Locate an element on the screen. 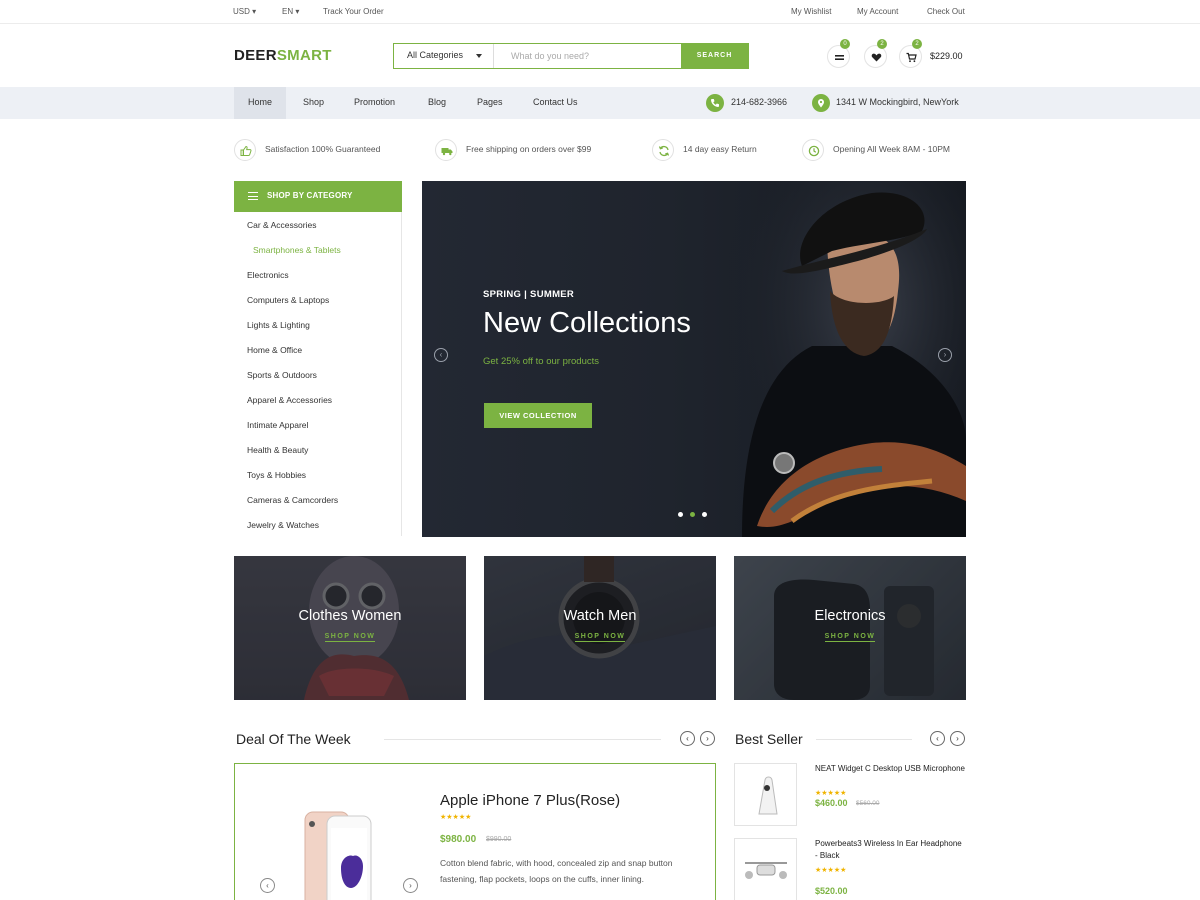  feature-label: Opening All Week 8AM - 10PM is located at coordinates (892, 149).